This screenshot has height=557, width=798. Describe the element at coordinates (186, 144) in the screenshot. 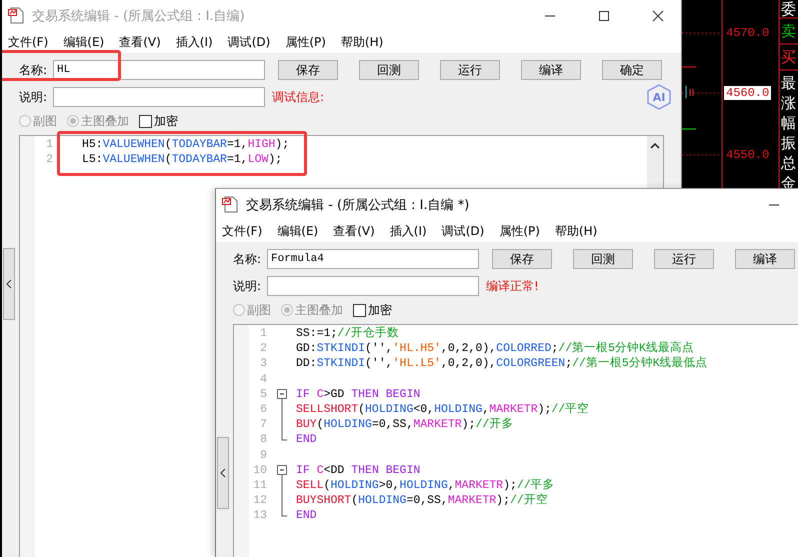

I see `code-line: H5:VALUEWHEN(TODAYBAR=1,HIGH);` at that location.